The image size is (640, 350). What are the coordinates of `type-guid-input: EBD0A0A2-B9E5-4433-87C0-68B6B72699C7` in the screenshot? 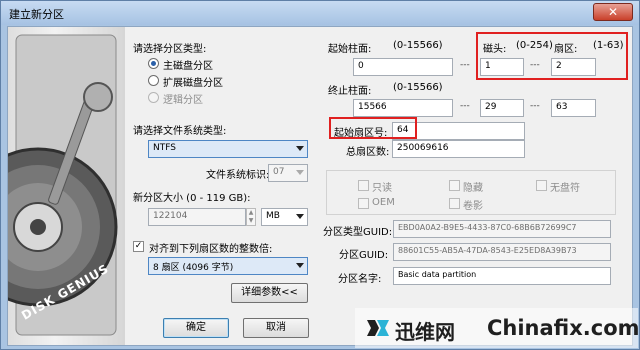 It's located at (502, 229).